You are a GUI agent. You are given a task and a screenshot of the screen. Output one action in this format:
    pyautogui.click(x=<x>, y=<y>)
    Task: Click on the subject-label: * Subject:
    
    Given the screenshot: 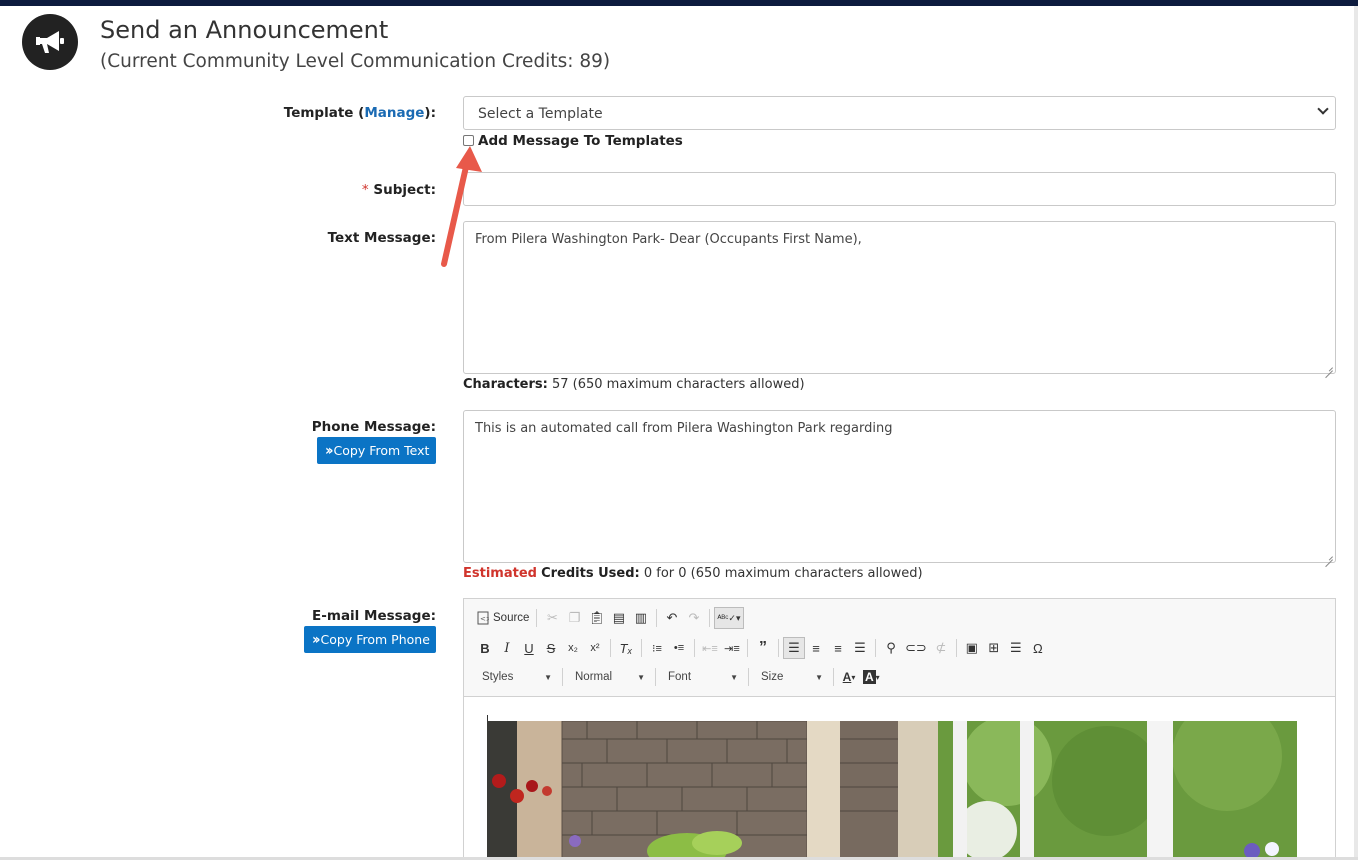 What is the action you would take?
    pyautogui.click(x=398, y=190)
    